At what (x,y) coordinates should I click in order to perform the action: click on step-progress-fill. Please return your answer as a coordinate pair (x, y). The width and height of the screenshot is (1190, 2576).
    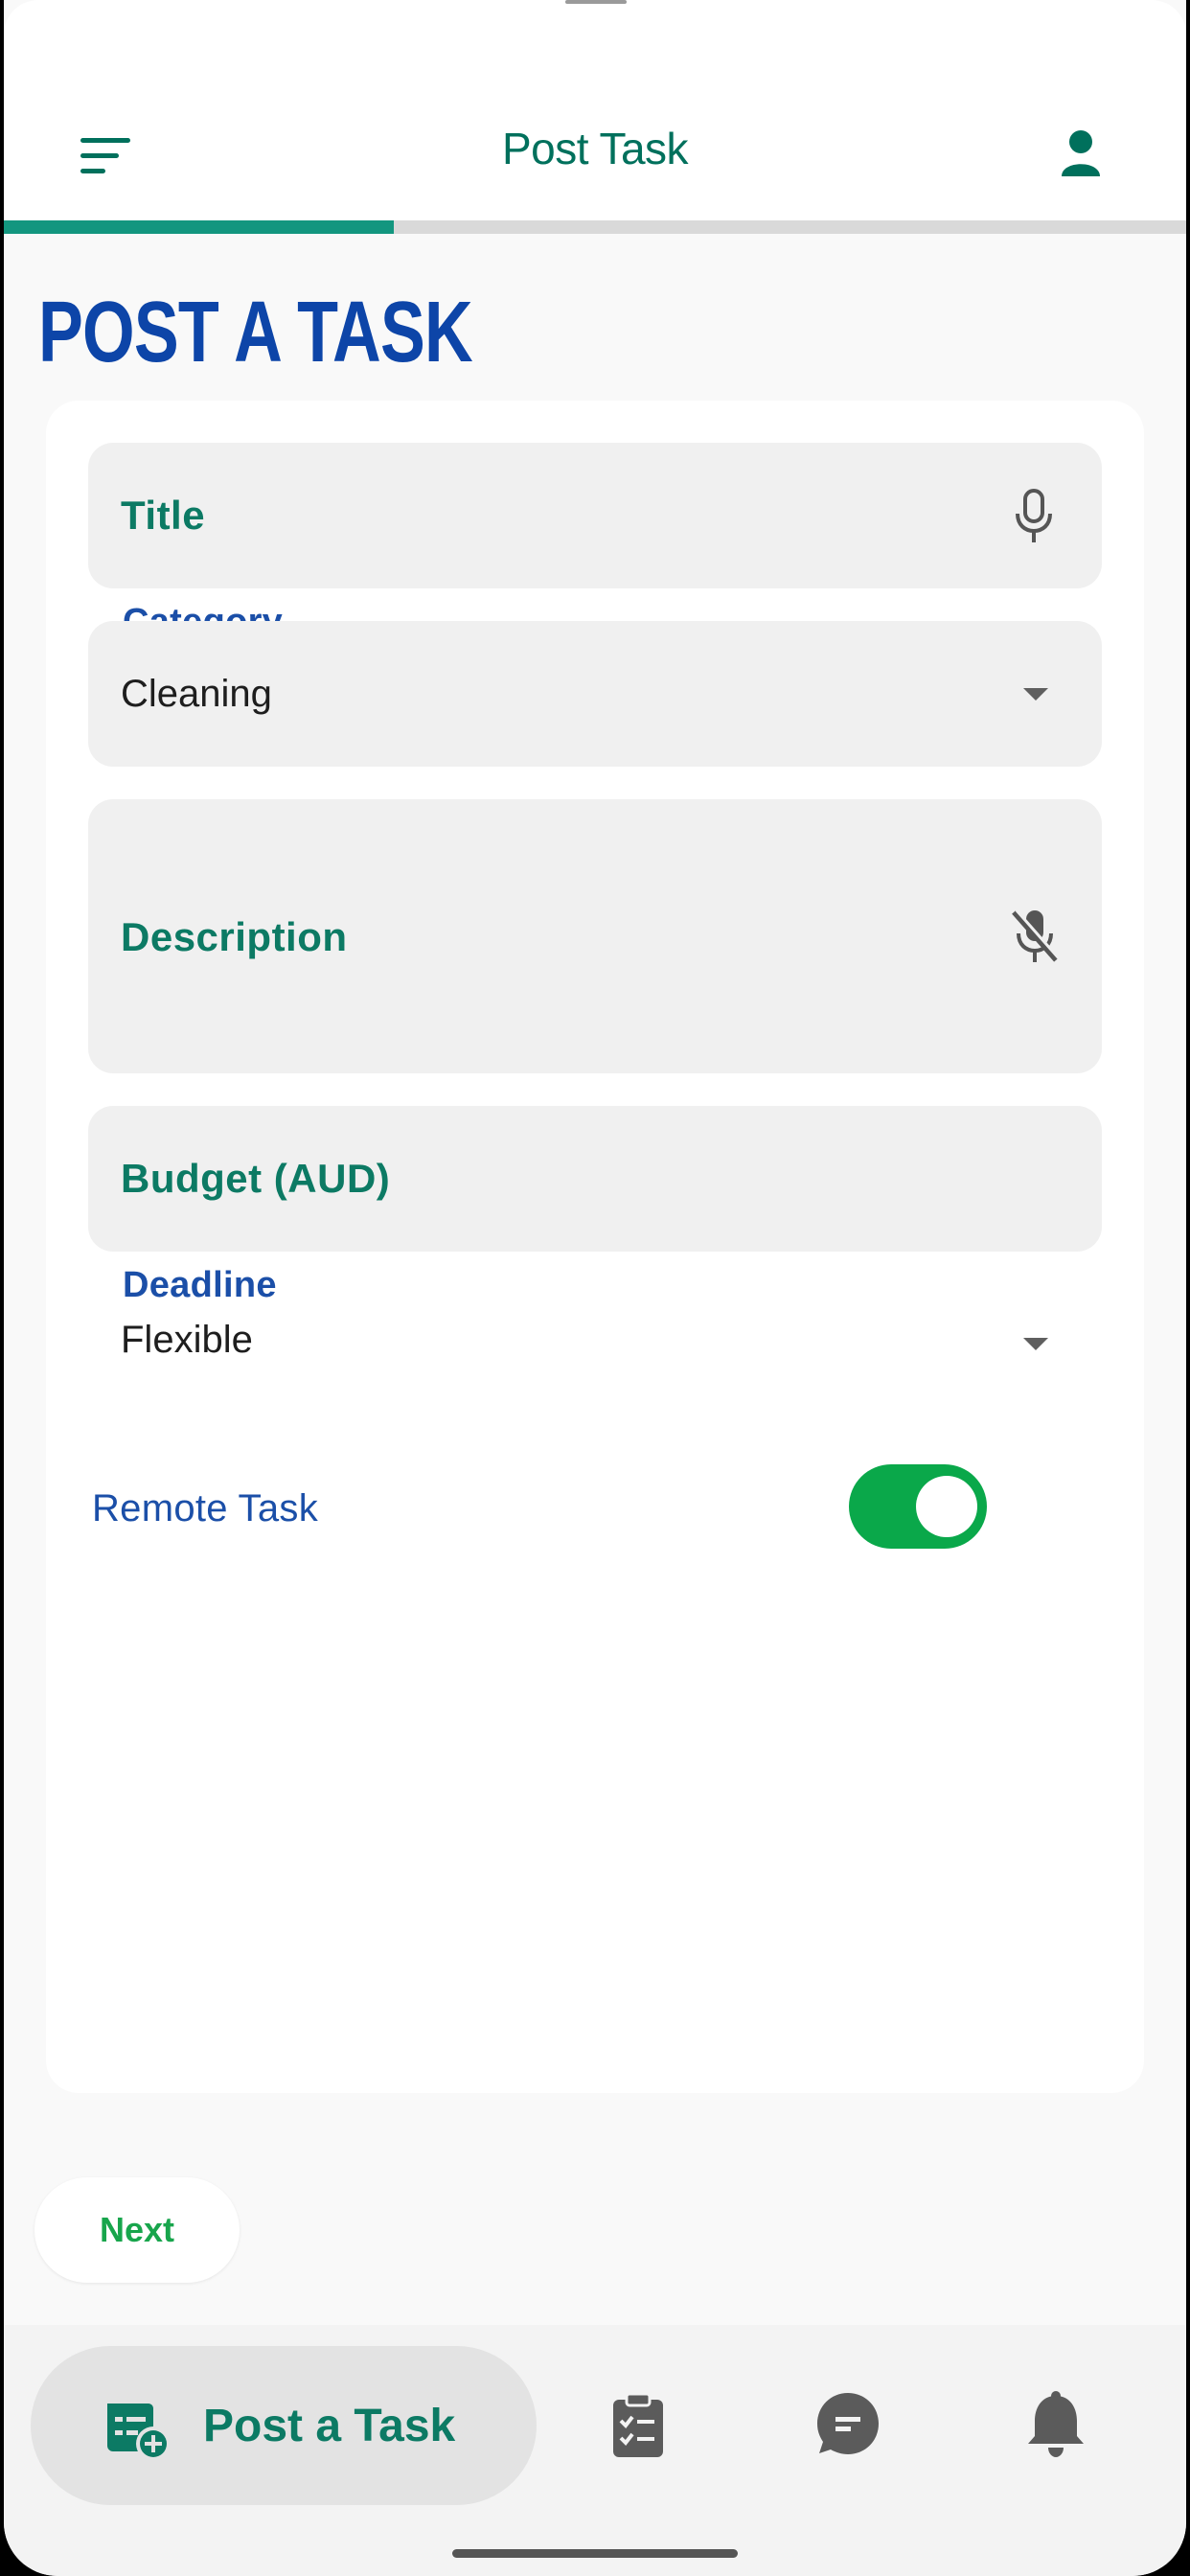
    Looking at the image, I should click on (199, 227).